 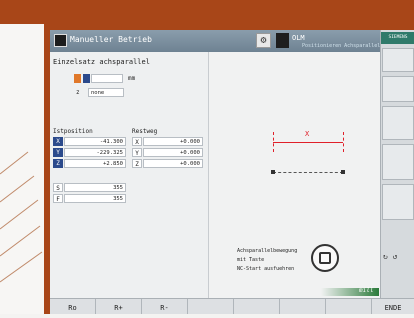 I want to click on feed-input, so click(x=107, y=78).